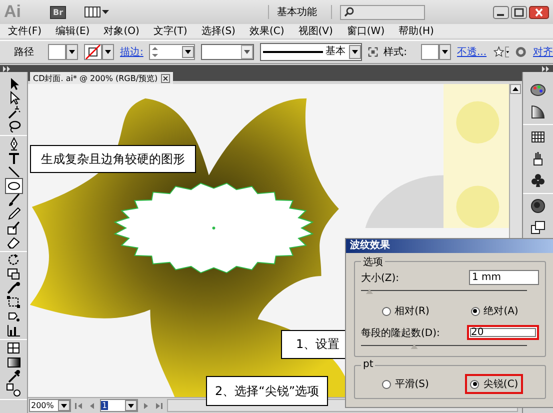  Describe the element at coordinates (395, 52) in the screenshot. I see `style-label: 样式:` at that location.